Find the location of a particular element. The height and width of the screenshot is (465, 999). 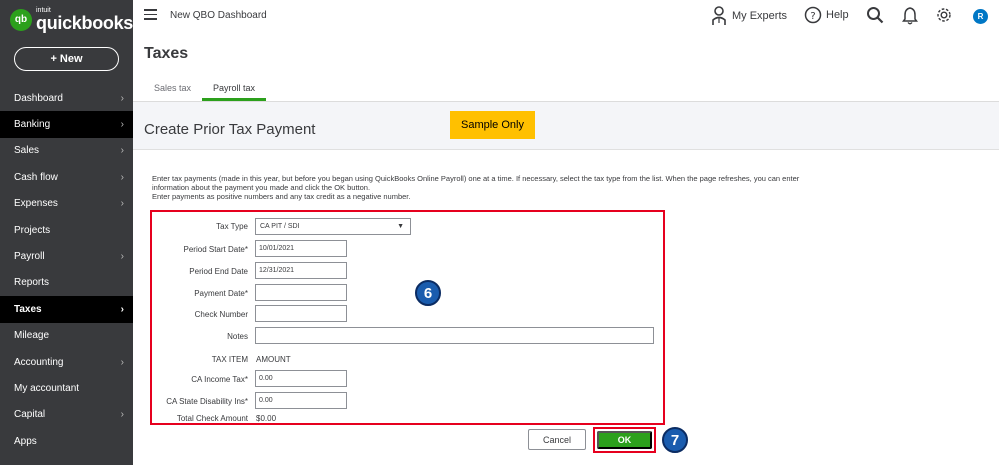

sidebar-item-apps: Apps is located at coordinates (66, 441).